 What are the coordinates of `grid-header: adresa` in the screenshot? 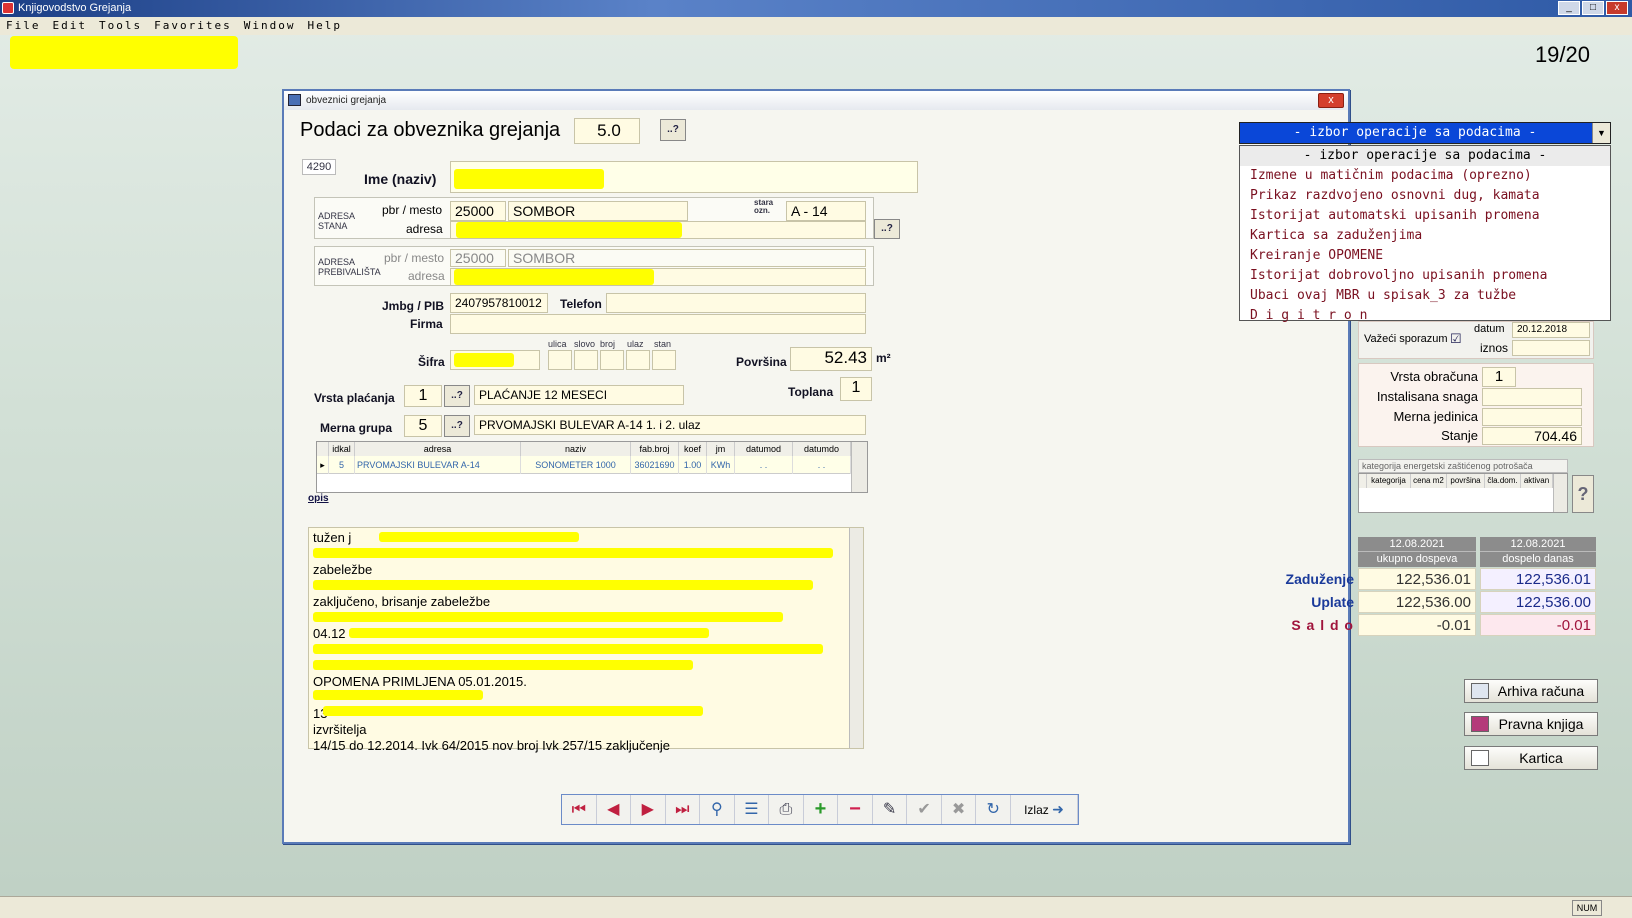 It's located at (438, 449).